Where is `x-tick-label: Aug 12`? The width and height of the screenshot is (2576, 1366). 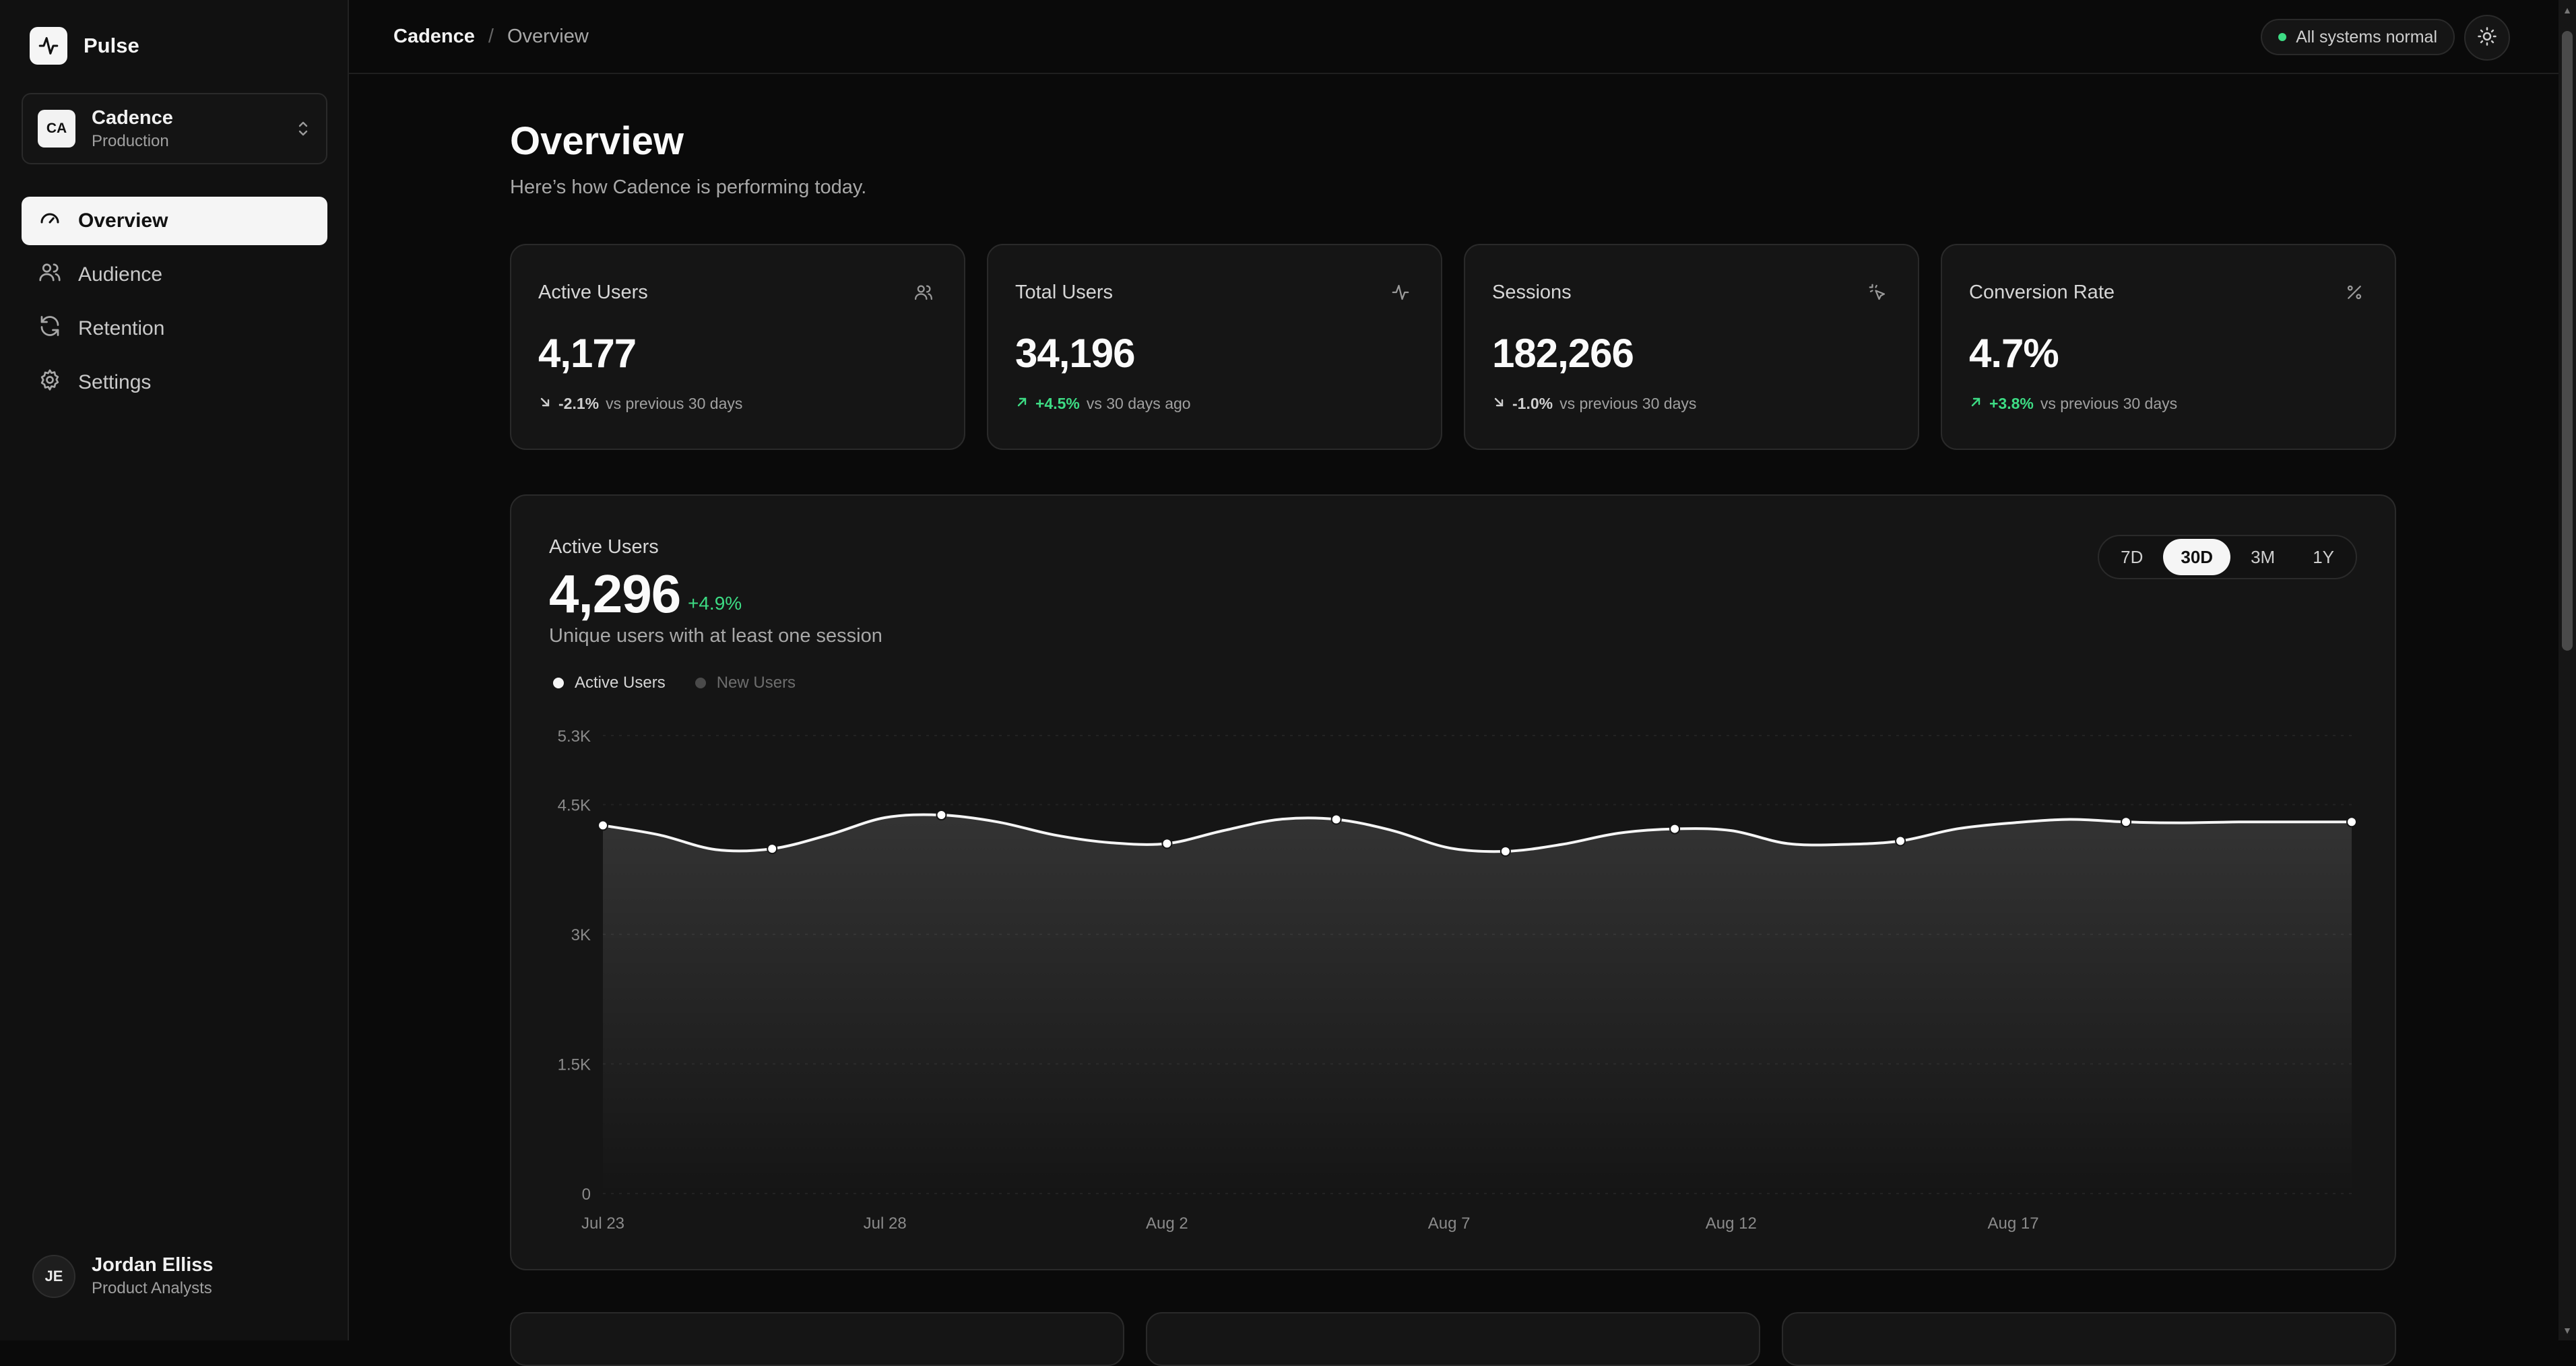 x-tick-label: Aug 12 is located at coordinates (1731, 1223).